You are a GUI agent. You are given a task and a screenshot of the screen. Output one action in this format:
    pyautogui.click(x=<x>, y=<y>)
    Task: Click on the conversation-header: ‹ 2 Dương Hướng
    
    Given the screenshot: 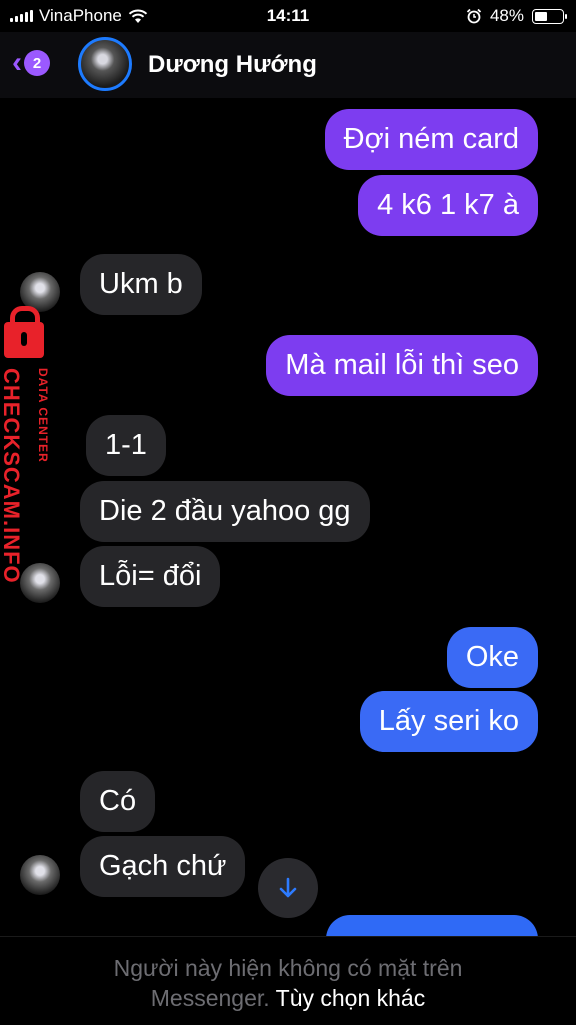 What is the action you would take?
    pyautogui.click(x=288, y=65)
    